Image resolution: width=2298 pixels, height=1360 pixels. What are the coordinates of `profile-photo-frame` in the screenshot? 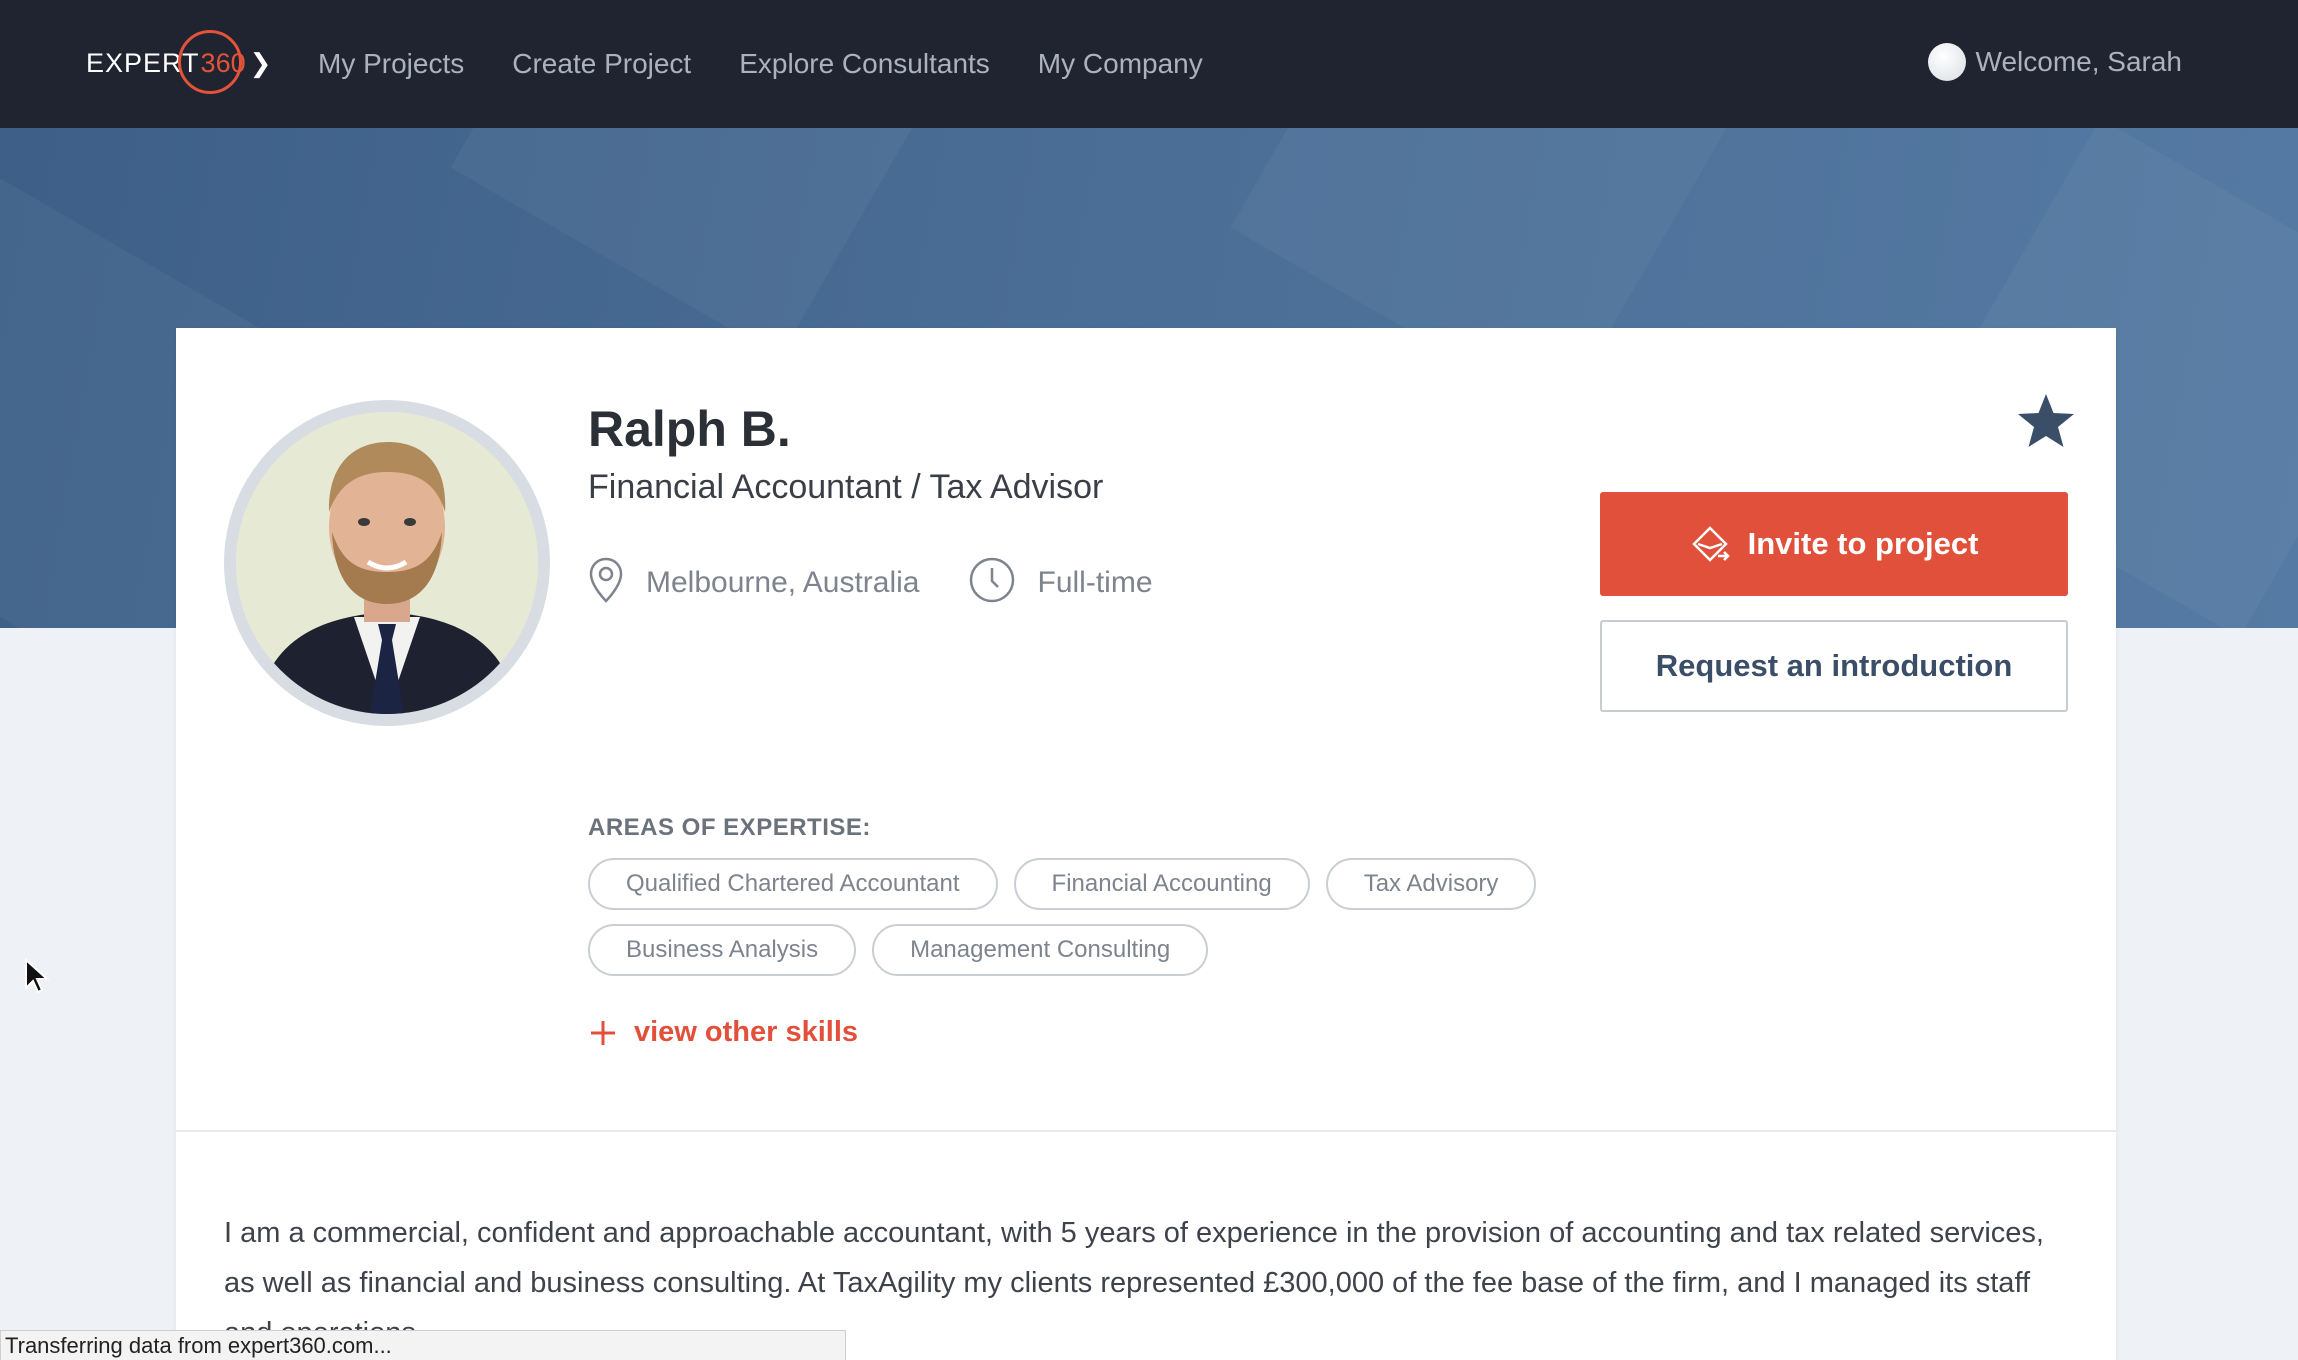 It's located at (387, 563).